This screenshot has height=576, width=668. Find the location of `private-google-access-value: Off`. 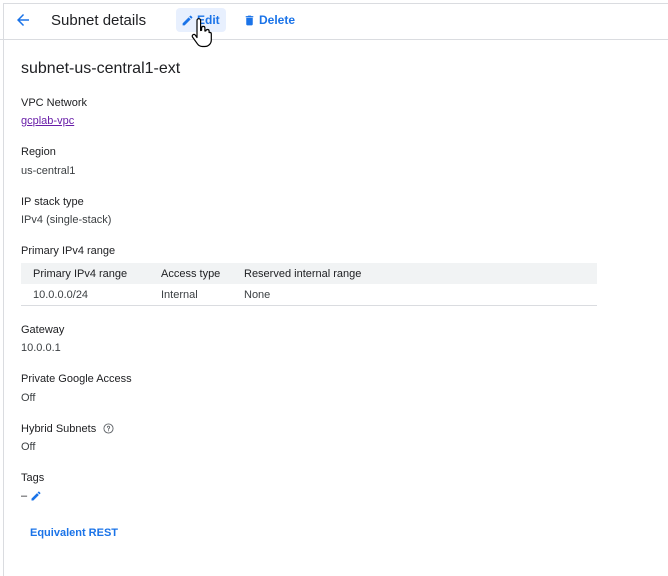

private-google-access-value: Off is located at coordinates (28, 398).